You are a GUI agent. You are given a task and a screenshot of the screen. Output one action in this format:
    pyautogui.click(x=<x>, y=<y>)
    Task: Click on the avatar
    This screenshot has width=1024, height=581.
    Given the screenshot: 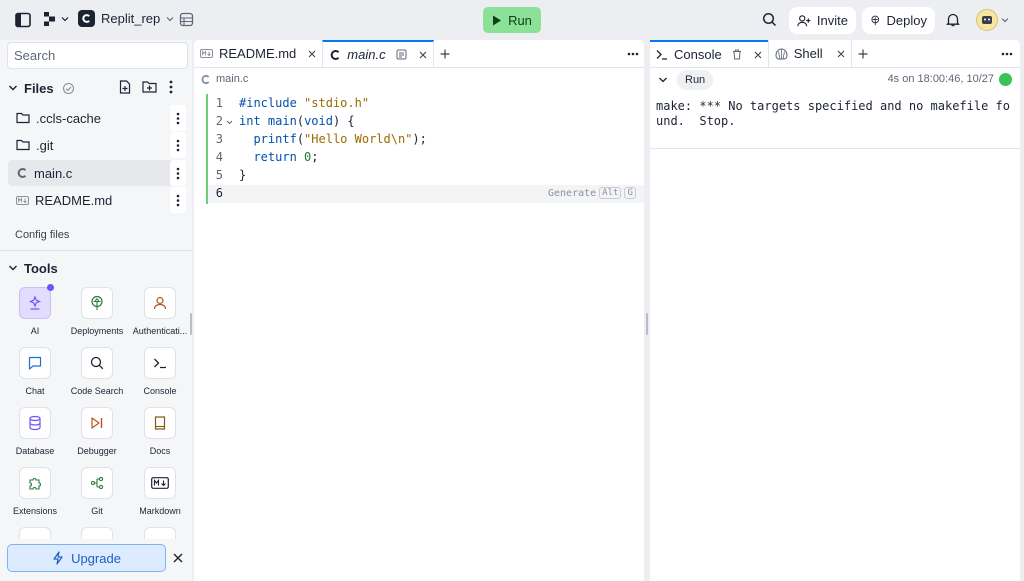 What is the action you would take?
    pyautogui.click(x=987, y=20)
    